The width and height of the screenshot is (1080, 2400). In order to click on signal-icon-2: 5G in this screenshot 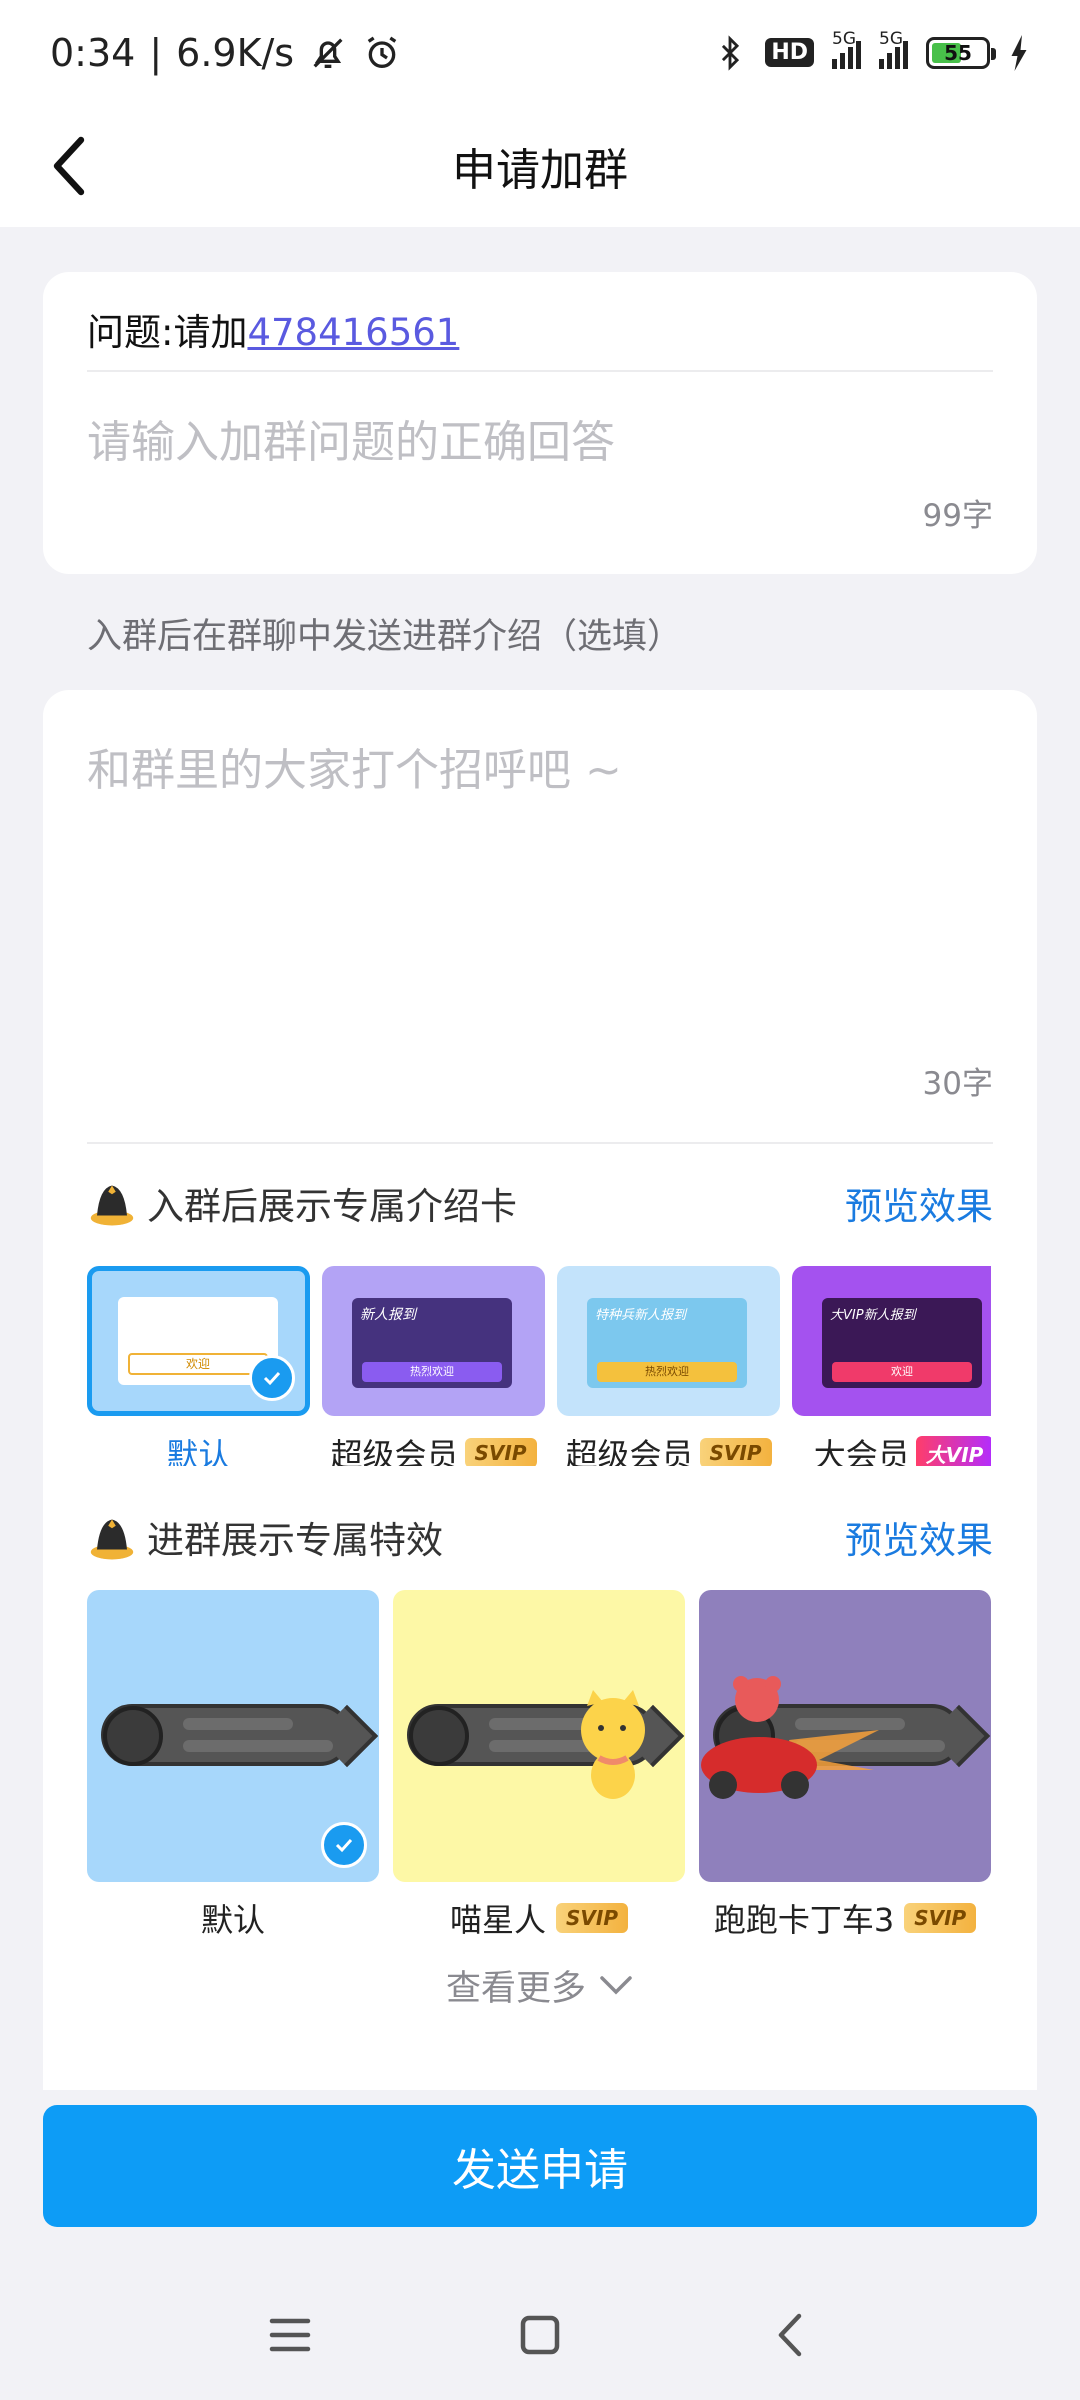, I will do `click(893, 49)`.